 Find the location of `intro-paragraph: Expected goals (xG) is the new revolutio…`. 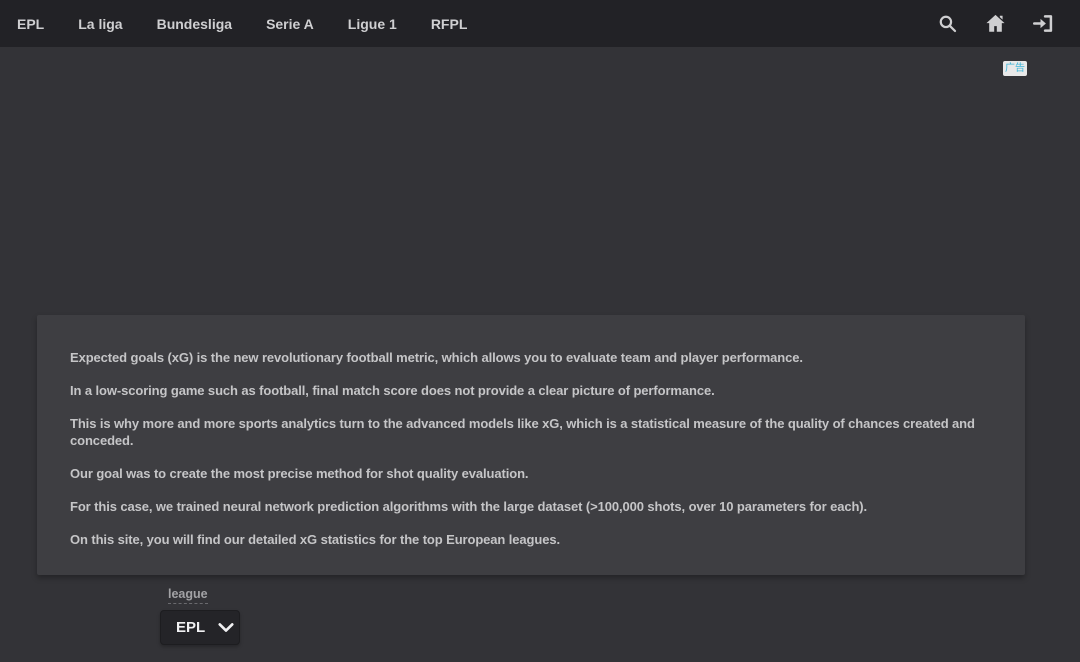

intro-paragraph: Expected goals (xG) is the new revolutio… is located at coordinates (436, 357).